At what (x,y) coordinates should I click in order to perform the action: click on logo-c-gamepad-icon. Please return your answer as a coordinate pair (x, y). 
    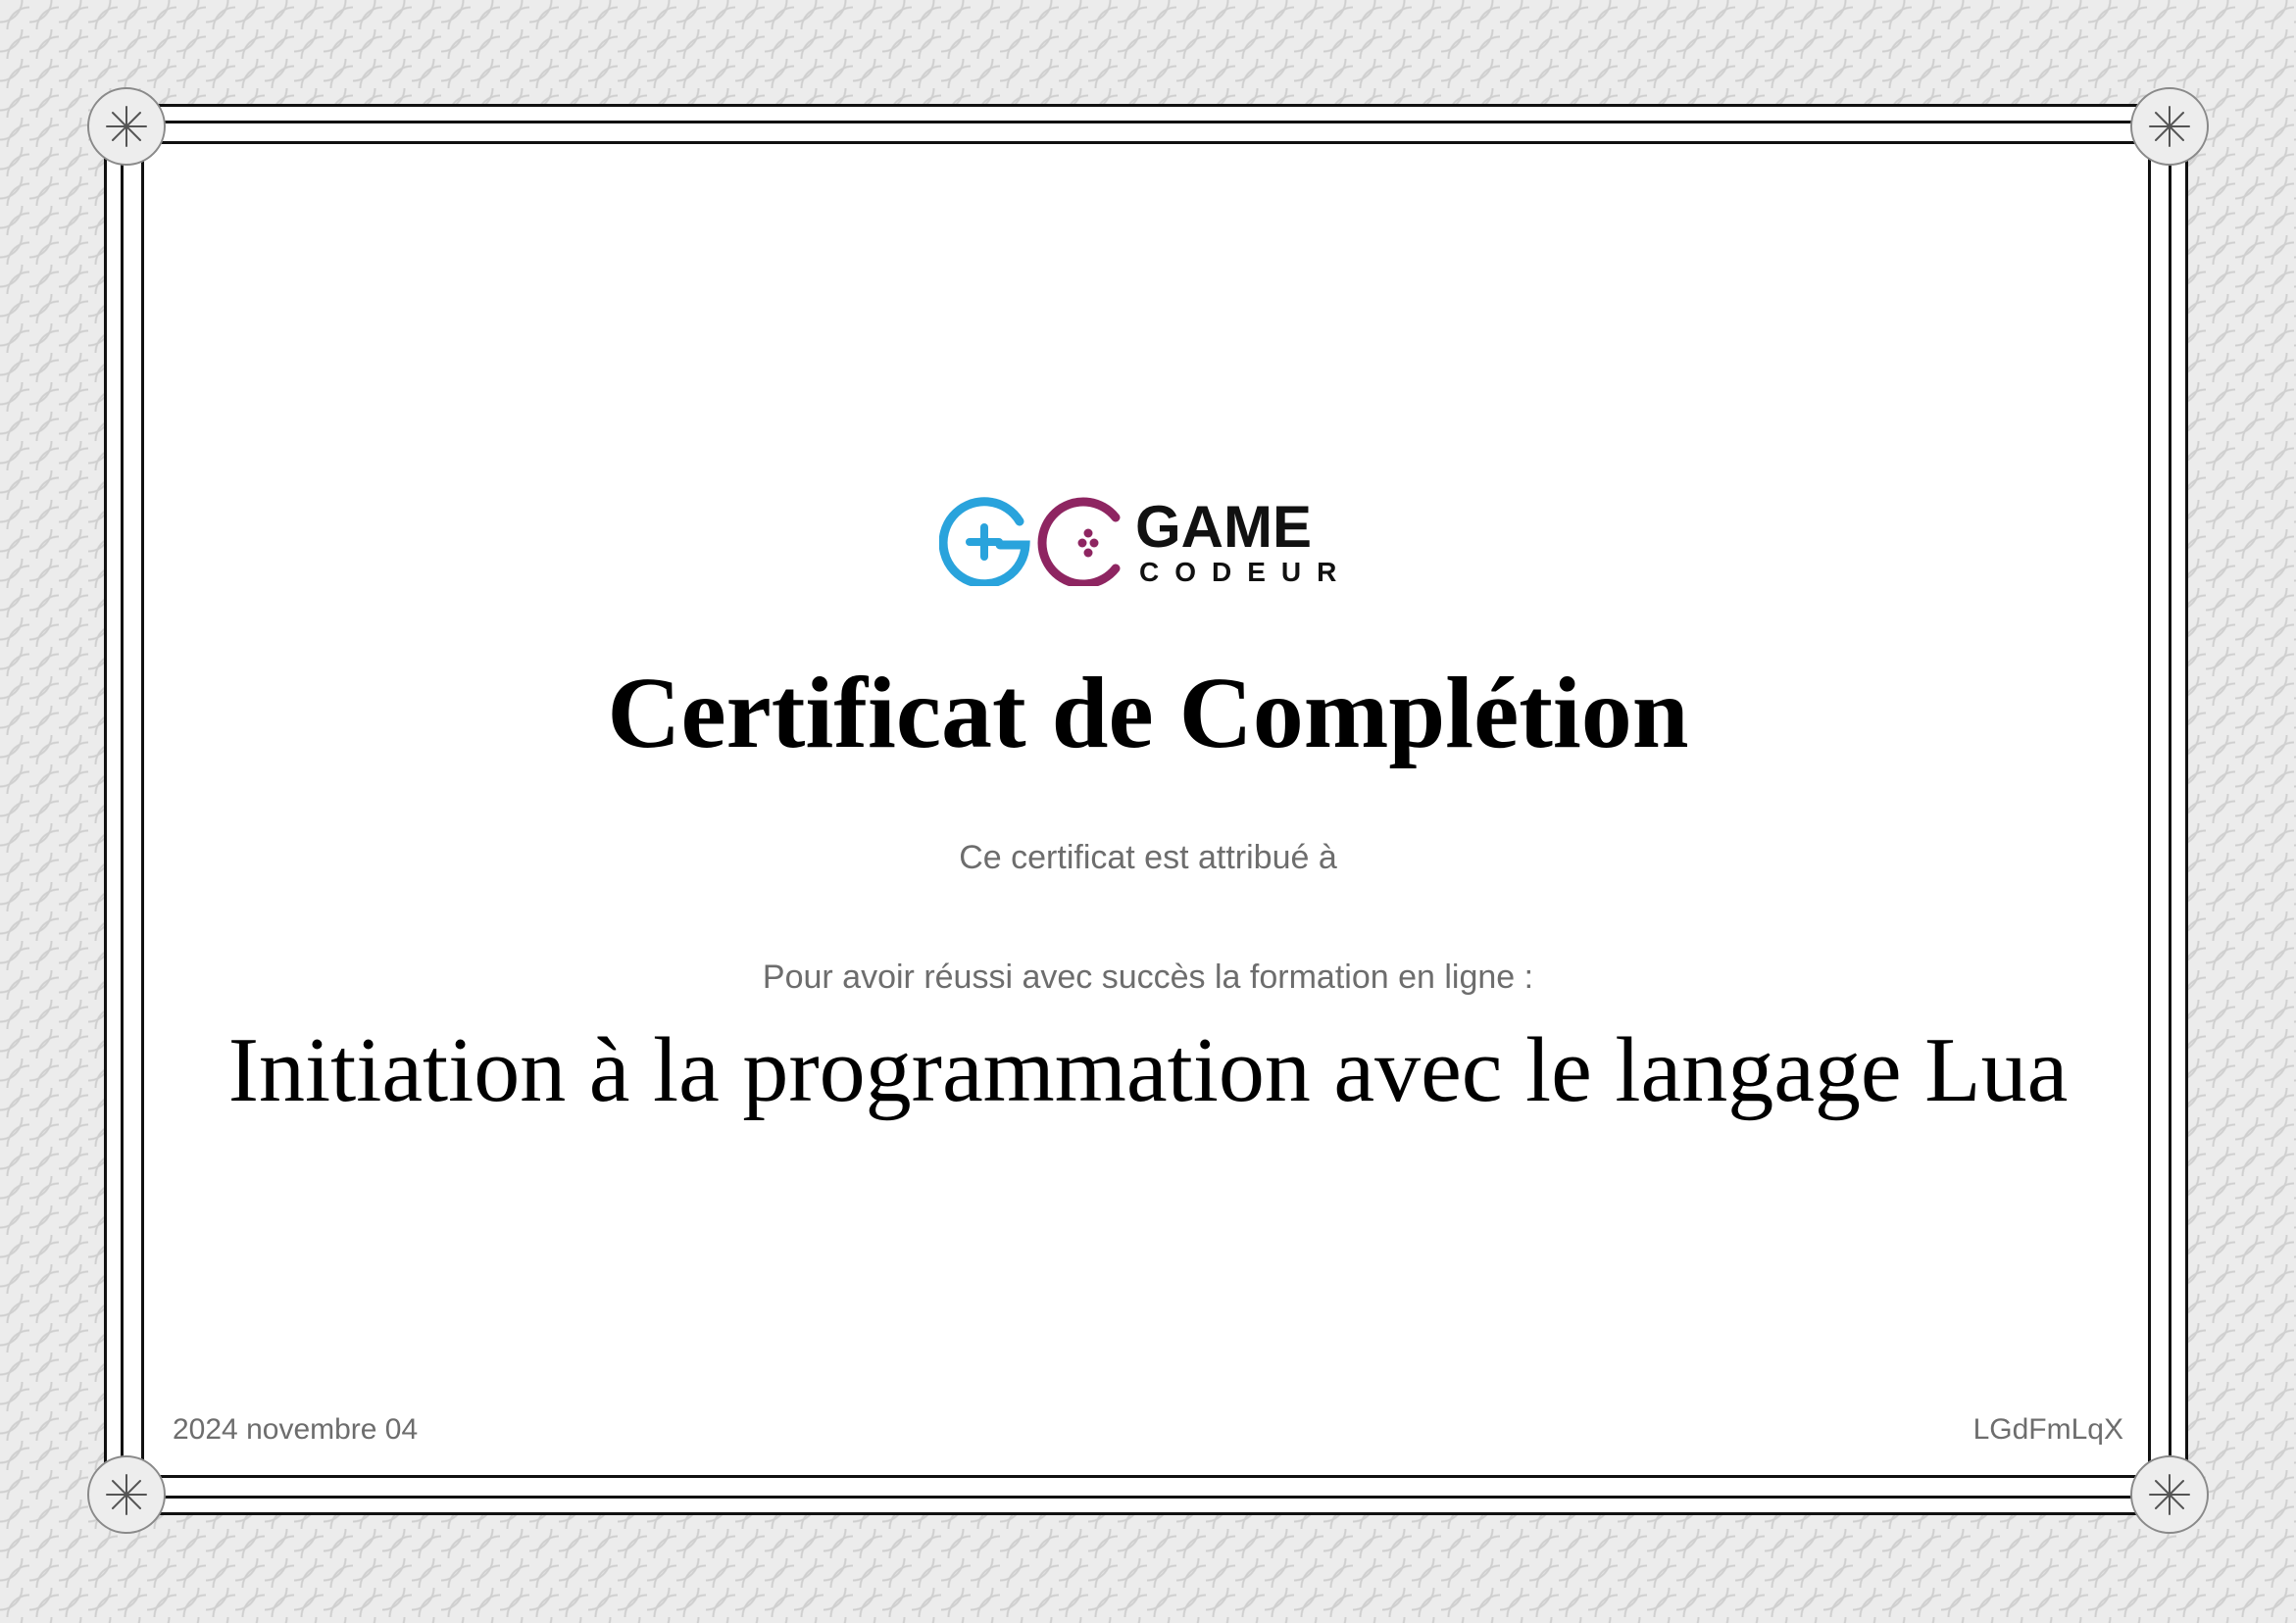
    Looking at the image, I should click on (1079, 543).